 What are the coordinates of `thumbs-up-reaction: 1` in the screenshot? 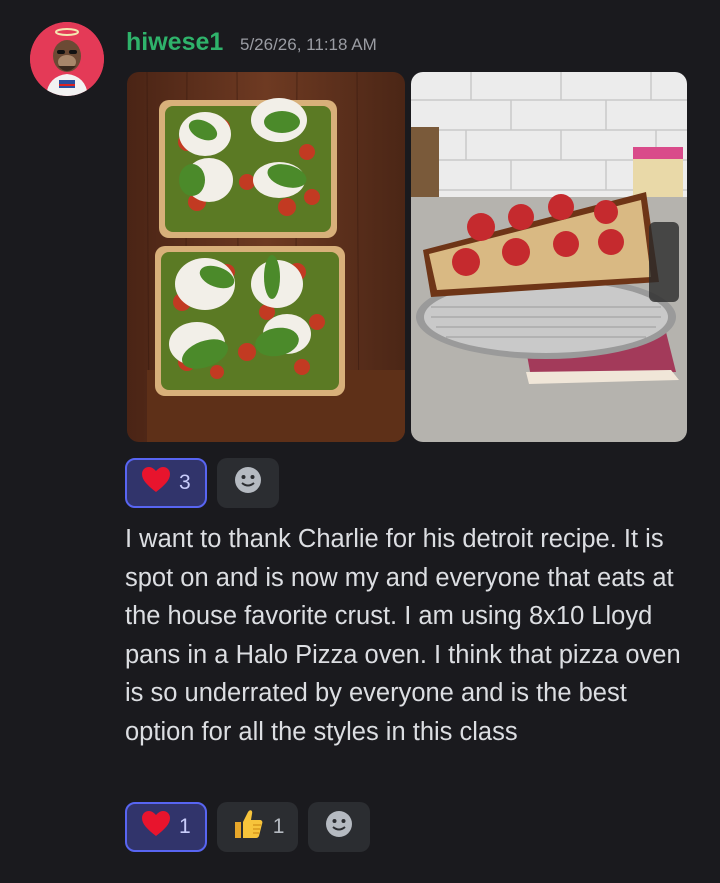 It's located at (257, 827).